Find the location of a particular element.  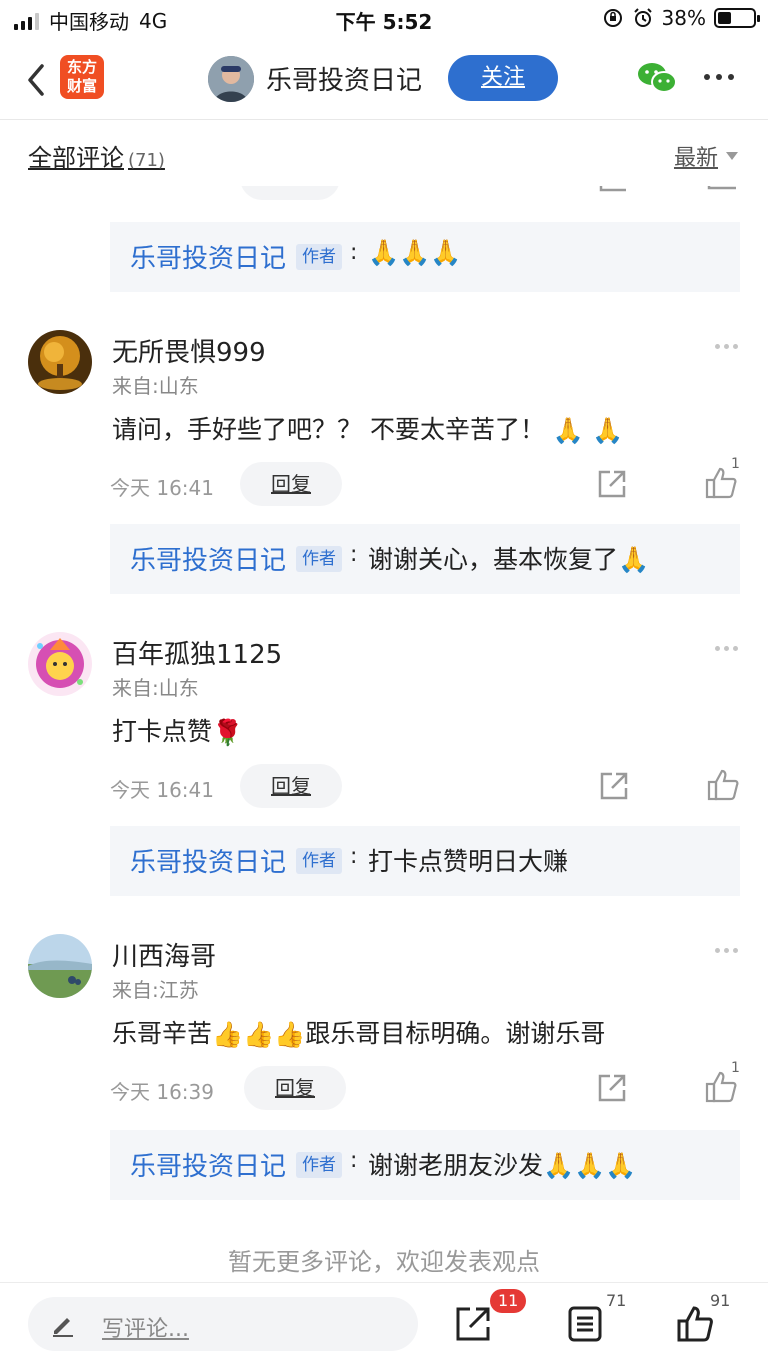

wechat-icon is located at coordinates (657, 78).